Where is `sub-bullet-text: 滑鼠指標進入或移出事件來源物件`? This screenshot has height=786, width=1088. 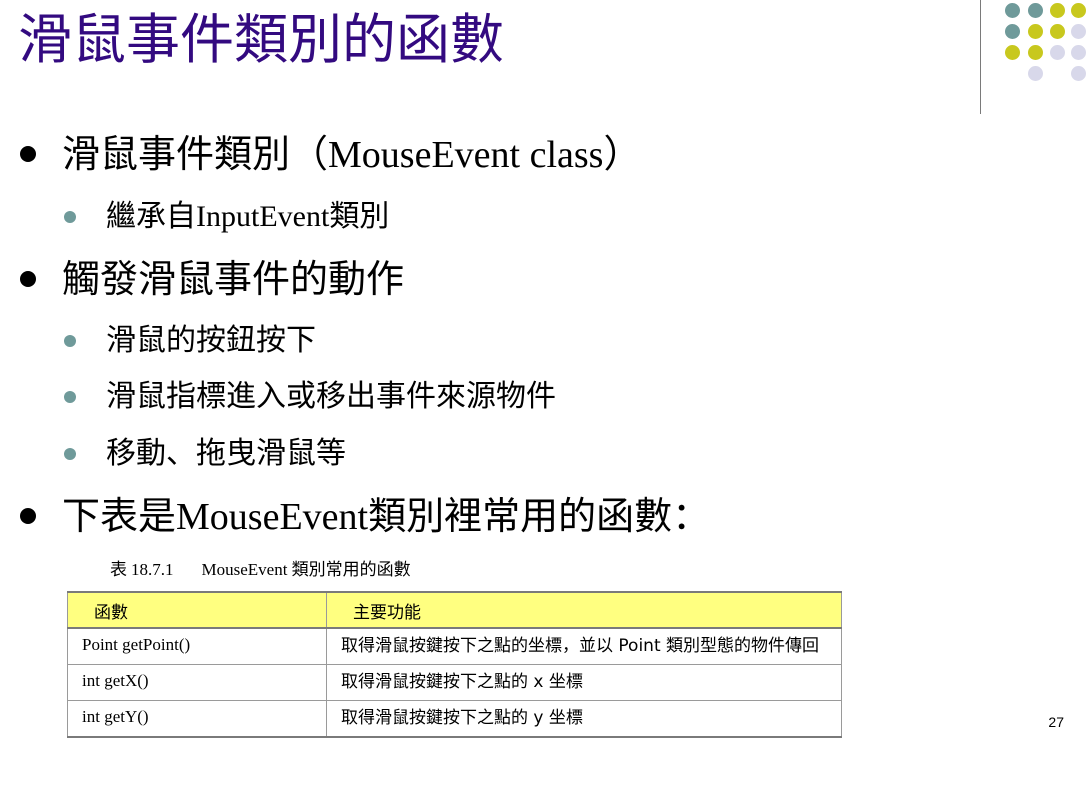 sub-bullet-text: 滑鼠指標進入或移出事件來源物件 is located at coordinates (331, 397).